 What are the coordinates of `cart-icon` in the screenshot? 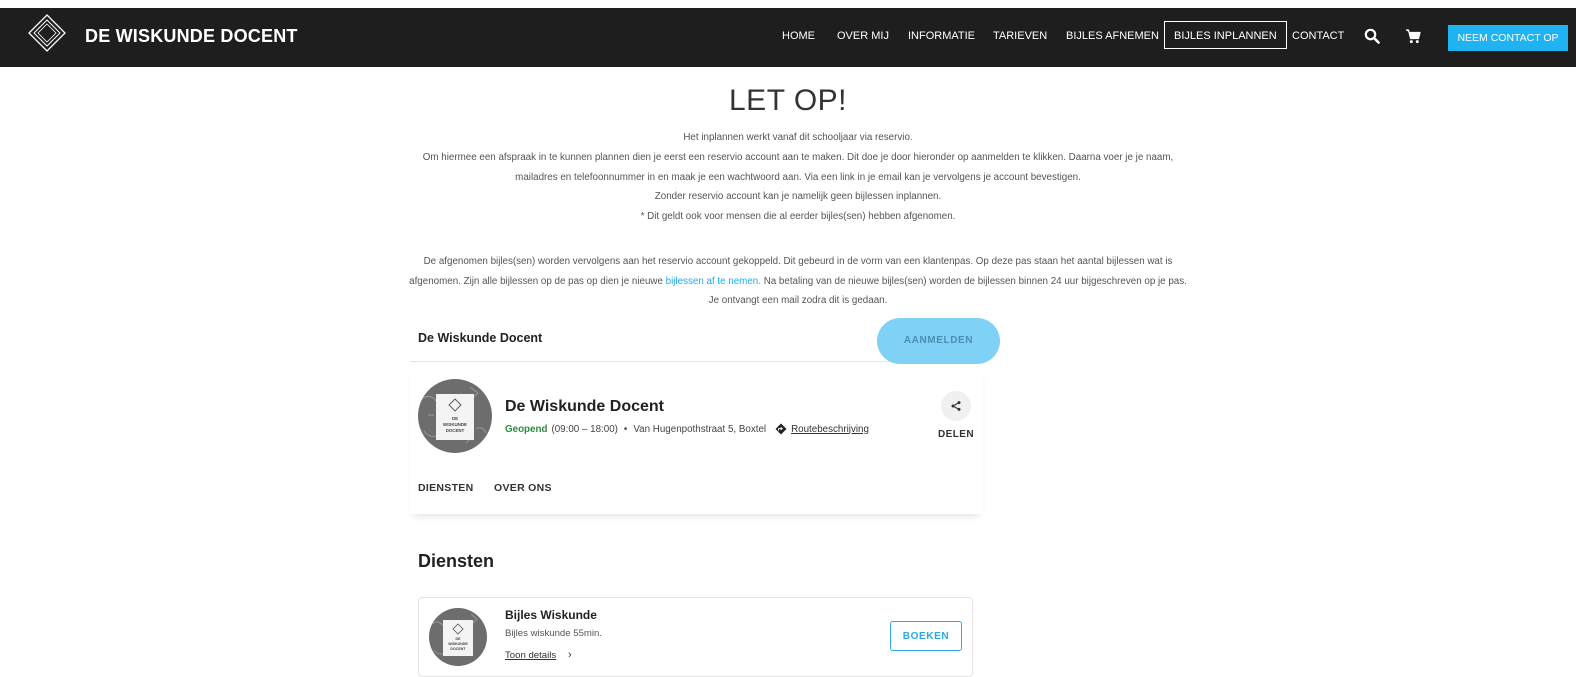 It's located at (1413, 36).